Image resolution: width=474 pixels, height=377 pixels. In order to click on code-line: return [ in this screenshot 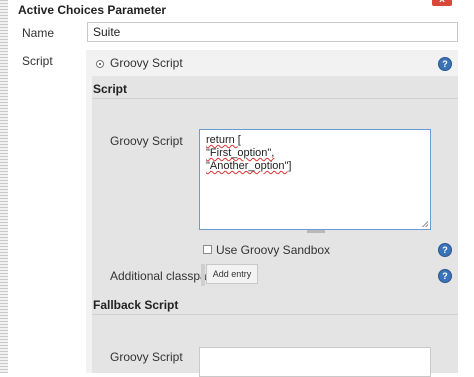, I will do `click(223, 140)`.